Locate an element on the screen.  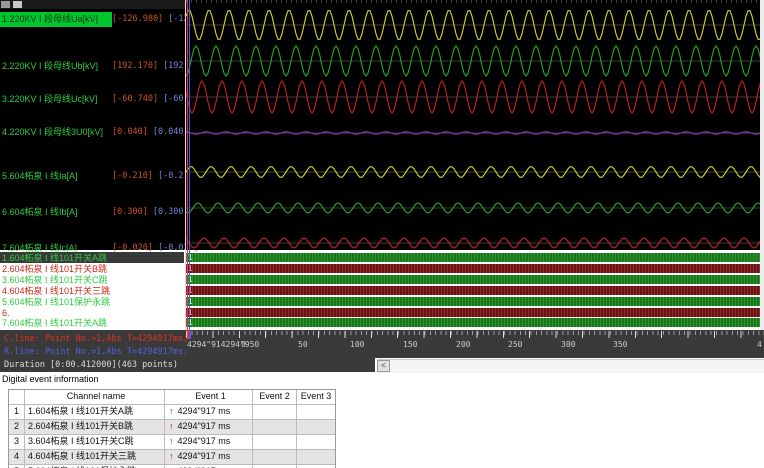
channel-name-cell: 3.604柘泉 I 线101开关C跳 is located at coordinates (95, 442).